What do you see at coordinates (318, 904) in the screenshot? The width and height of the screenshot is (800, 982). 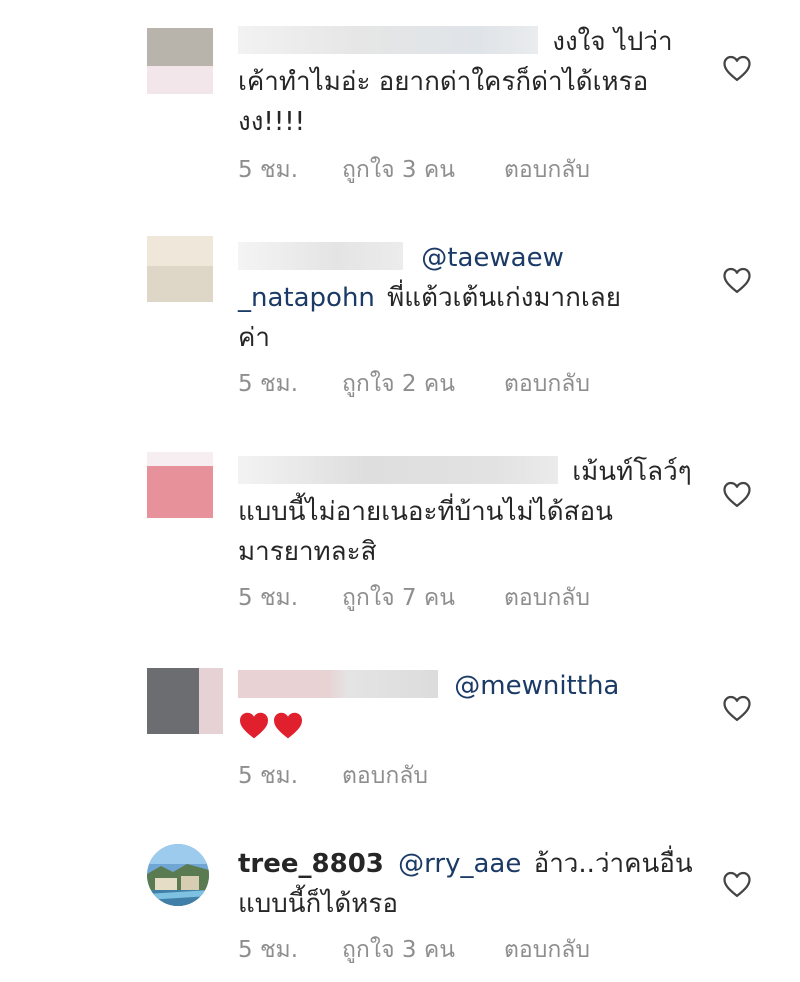 I see `comment-text: แบบนี้ก็ได้หรอ` at bounding box center [318, 904].